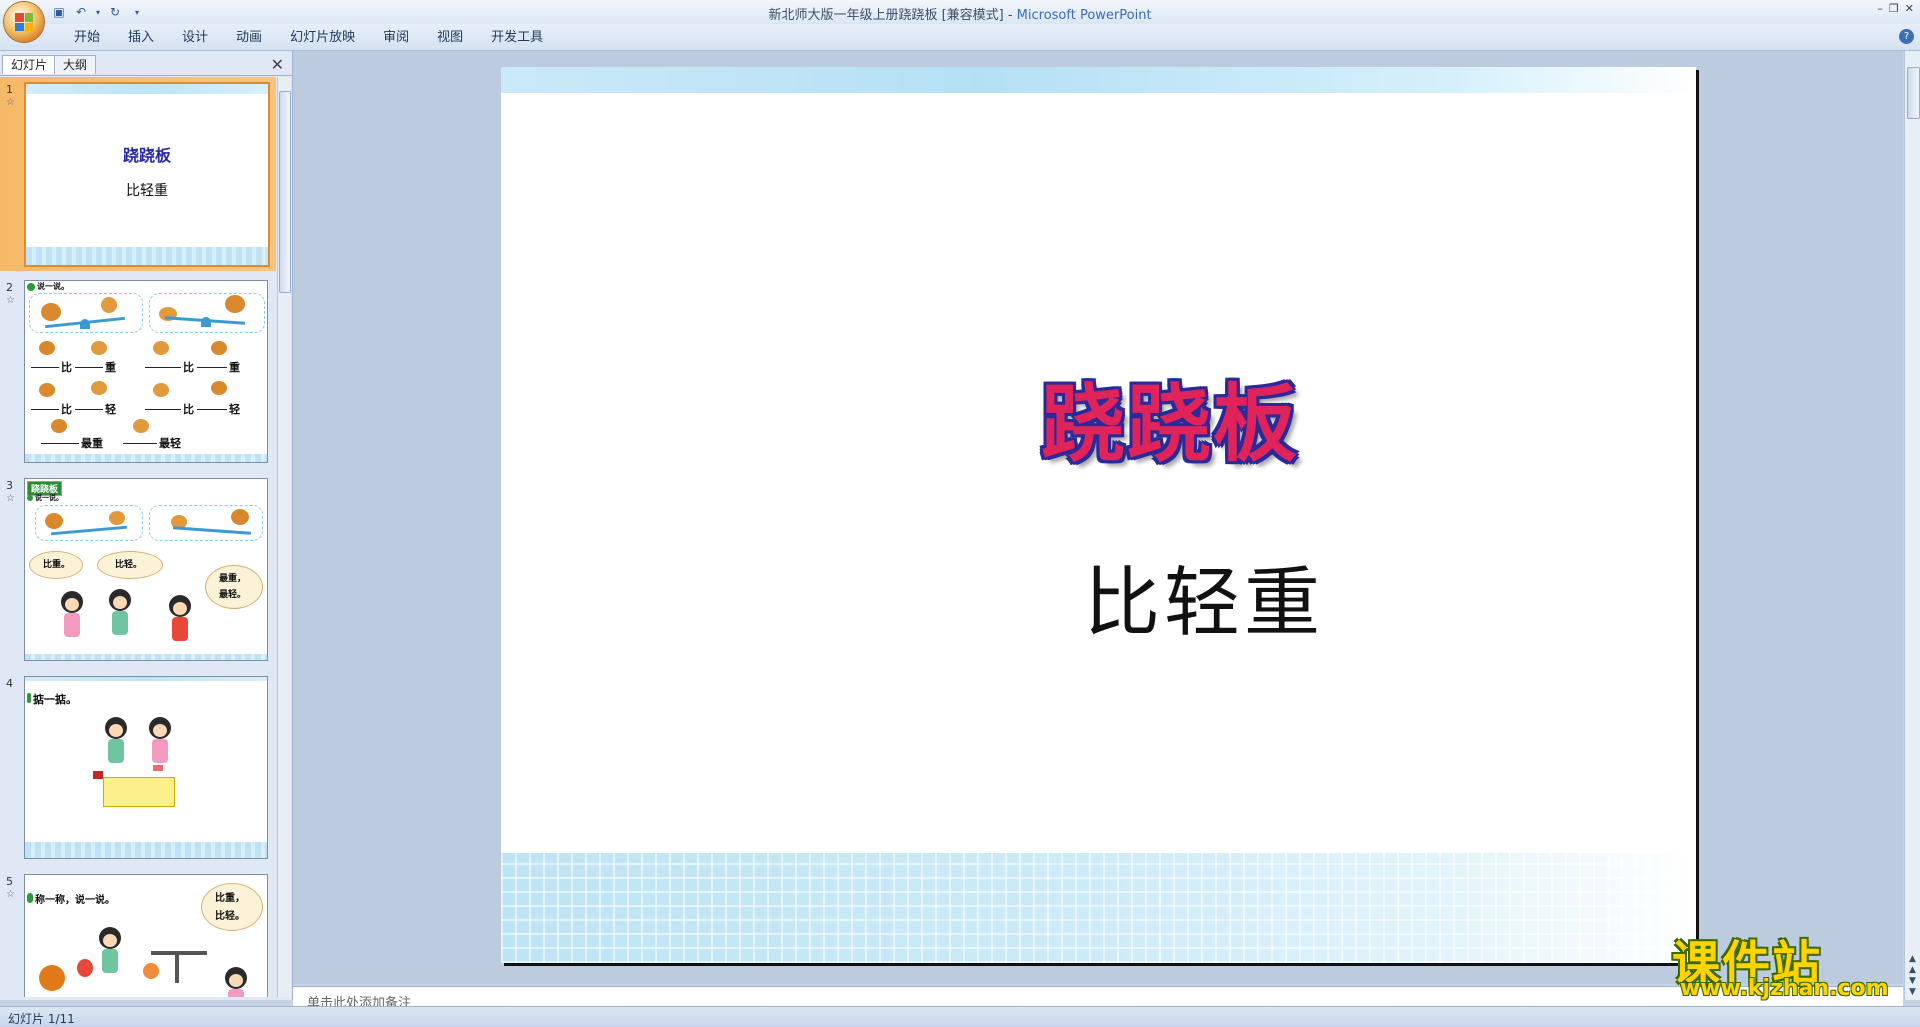  I want to click on restore-icon: ❐, so click(1894, 8).